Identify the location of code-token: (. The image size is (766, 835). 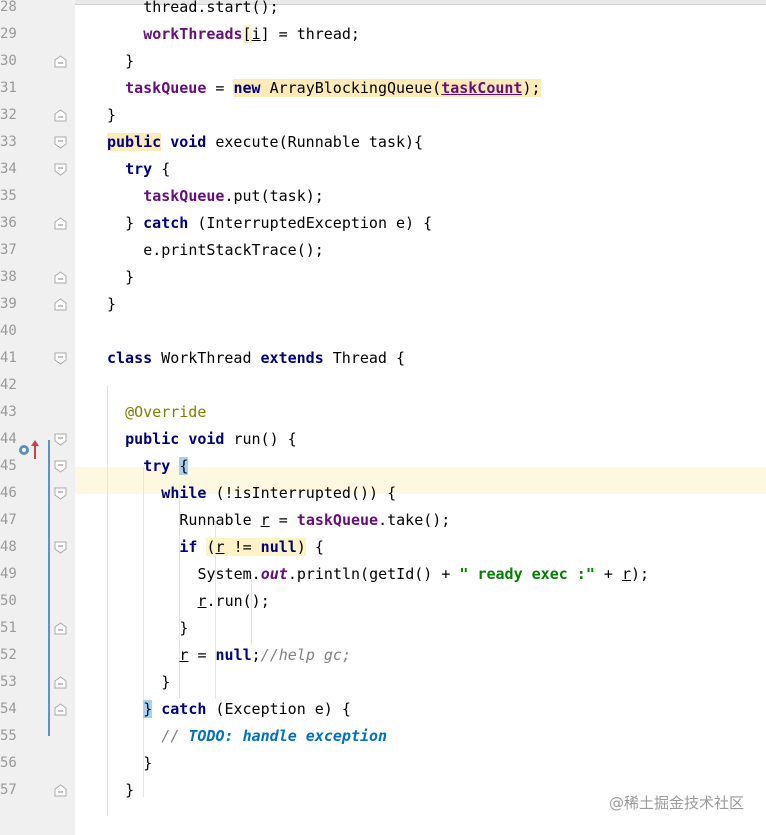
(211, 546).